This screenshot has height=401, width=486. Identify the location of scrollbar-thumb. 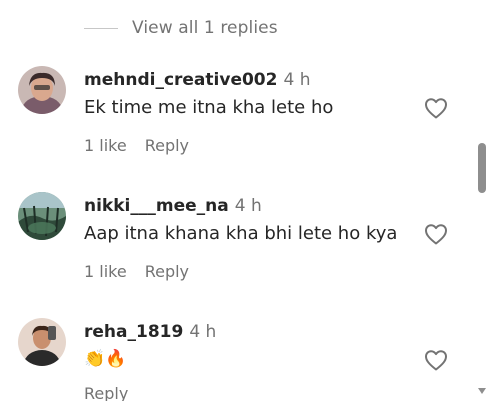
(482, 168).